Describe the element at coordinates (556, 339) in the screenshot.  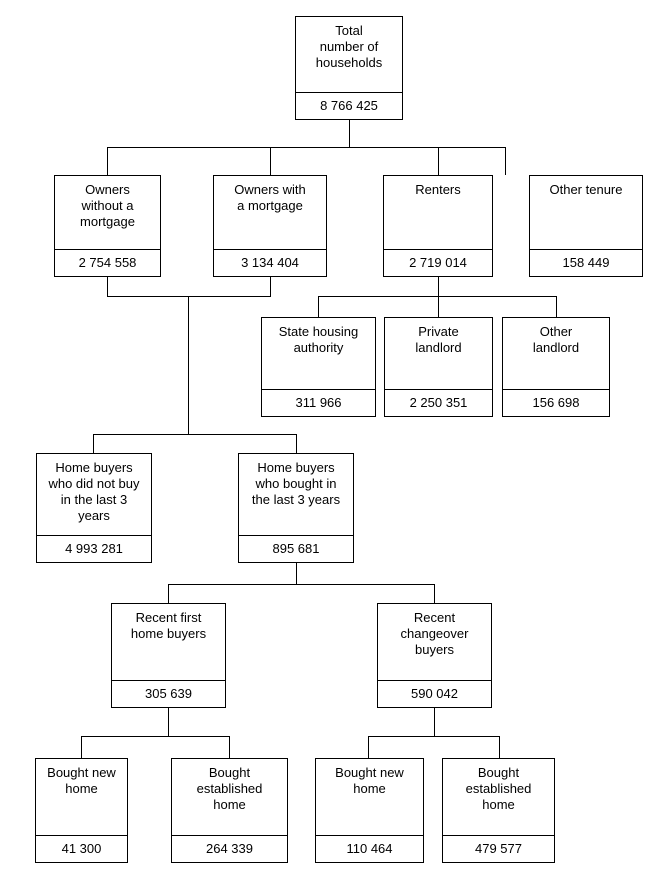
I see `node-label: Other landlord` at that location.